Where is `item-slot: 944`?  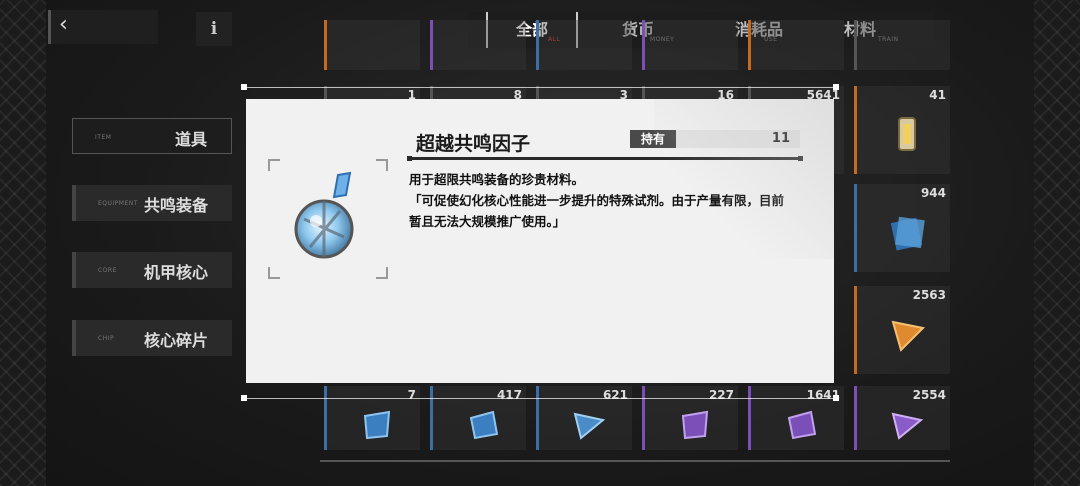 item-slot: 944 is located at coordinates (902, 228).